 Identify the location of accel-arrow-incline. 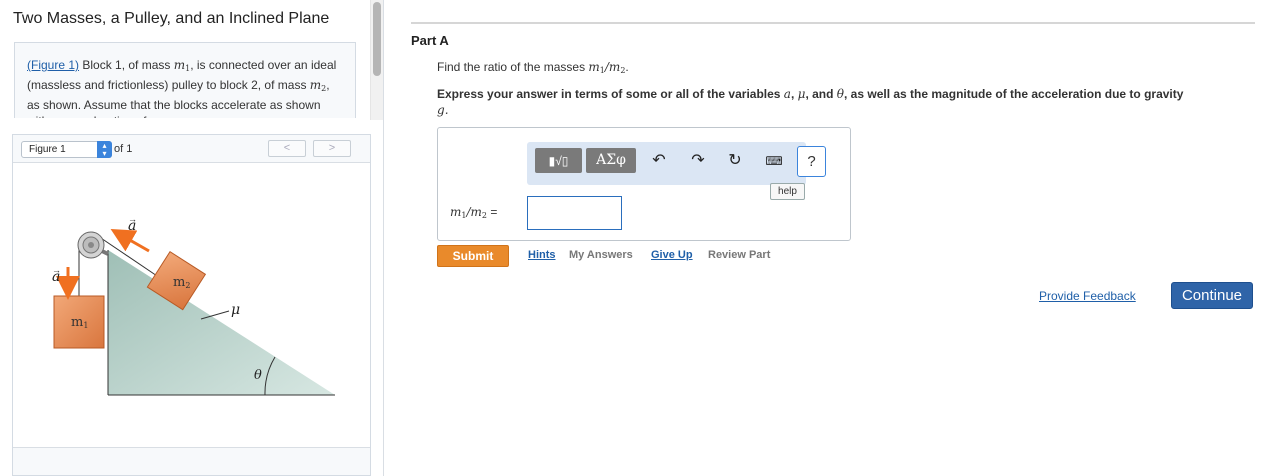
(130, 241).